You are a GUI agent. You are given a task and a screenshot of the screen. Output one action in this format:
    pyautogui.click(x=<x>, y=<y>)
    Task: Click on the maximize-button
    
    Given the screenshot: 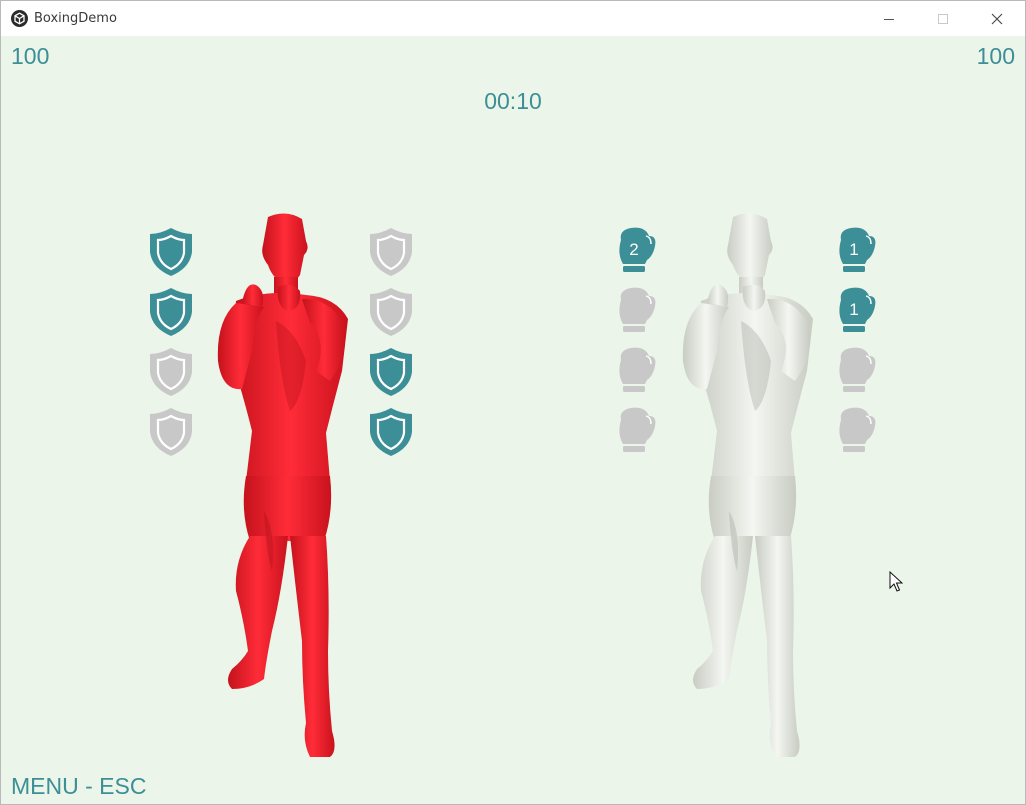 What is the action you would take?
    pyautogui.click(x=943, y=18)
    